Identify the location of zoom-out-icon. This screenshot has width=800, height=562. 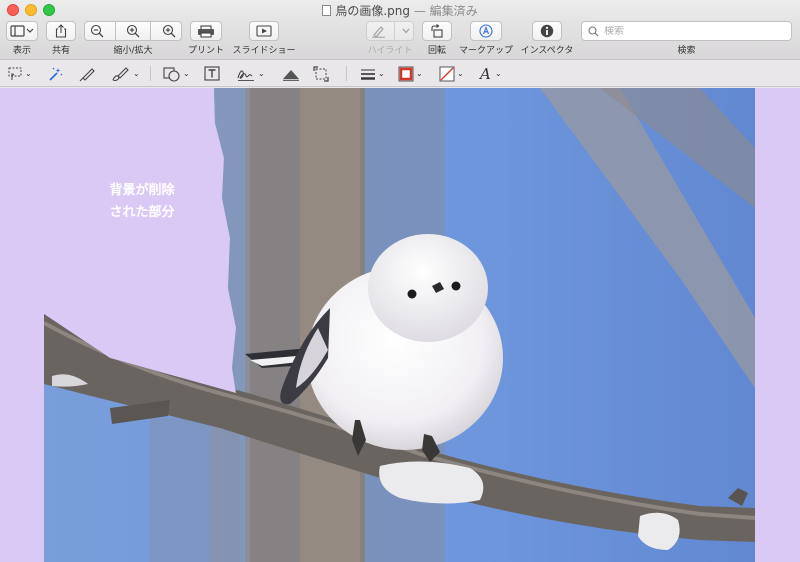
(97, 31).